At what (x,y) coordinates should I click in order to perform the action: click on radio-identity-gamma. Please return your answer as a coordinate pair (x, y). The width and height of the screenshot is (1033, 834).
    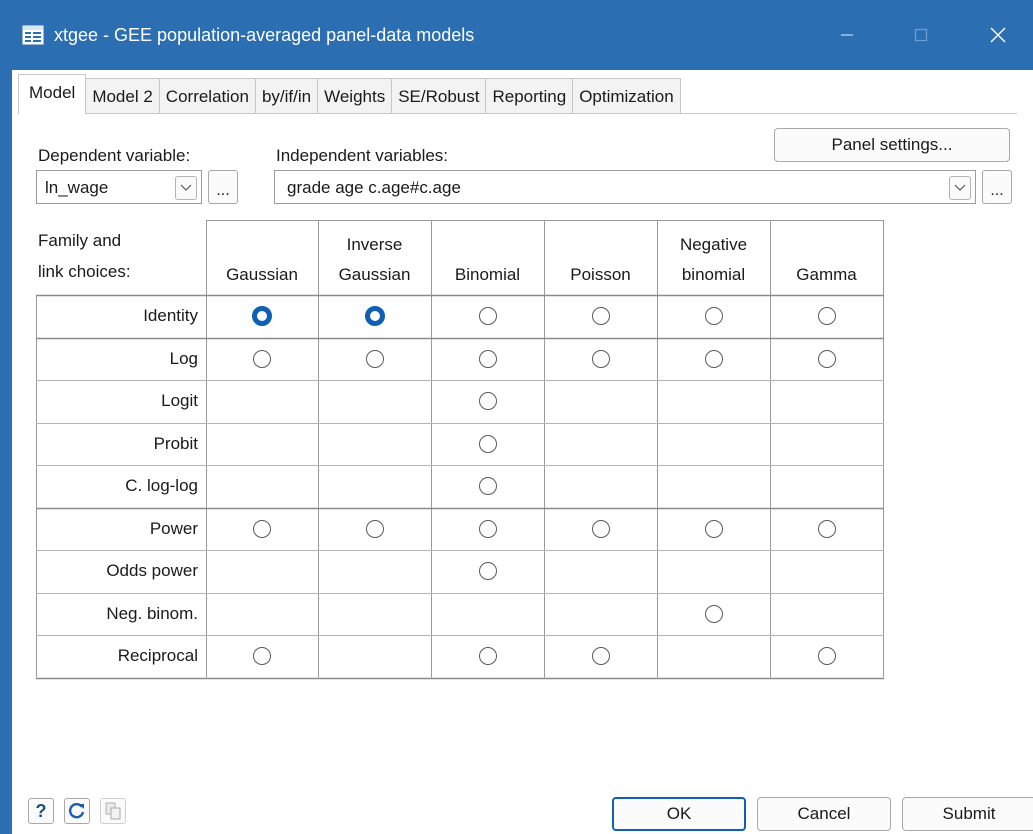
    Looking at the image, I should click on (826, 316).